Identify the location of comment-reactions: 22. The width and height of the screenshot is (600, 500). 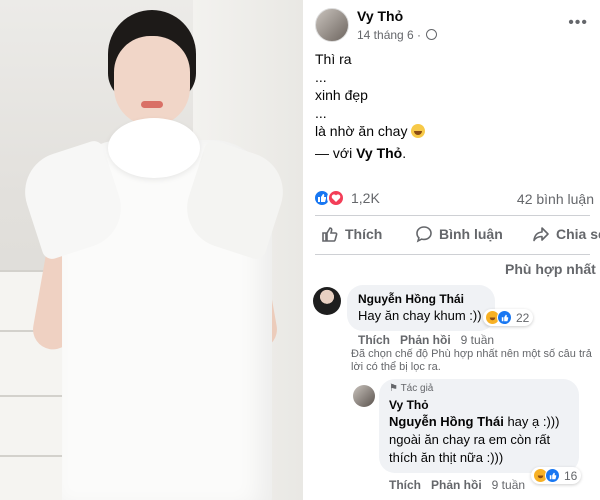
(508, 317).